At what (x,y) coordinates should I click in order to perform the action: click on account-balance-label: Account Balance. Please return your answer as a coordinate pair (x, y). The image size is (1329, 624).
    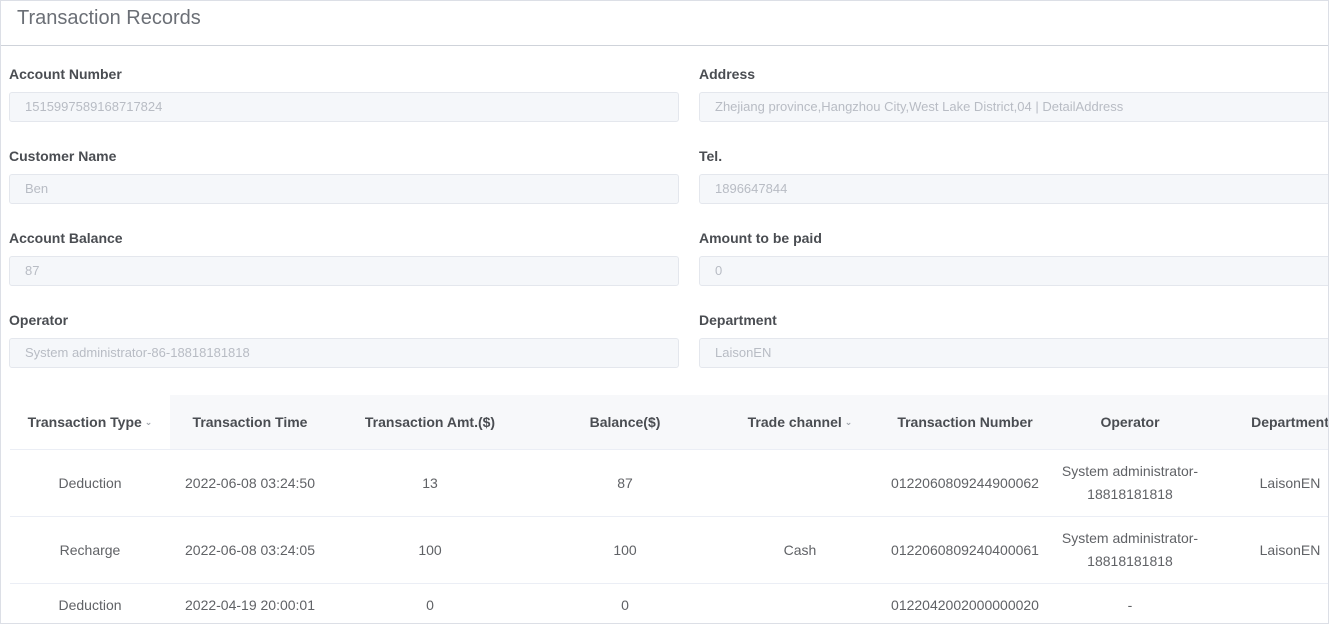
    Looking at the image, I should click on (66, 238).